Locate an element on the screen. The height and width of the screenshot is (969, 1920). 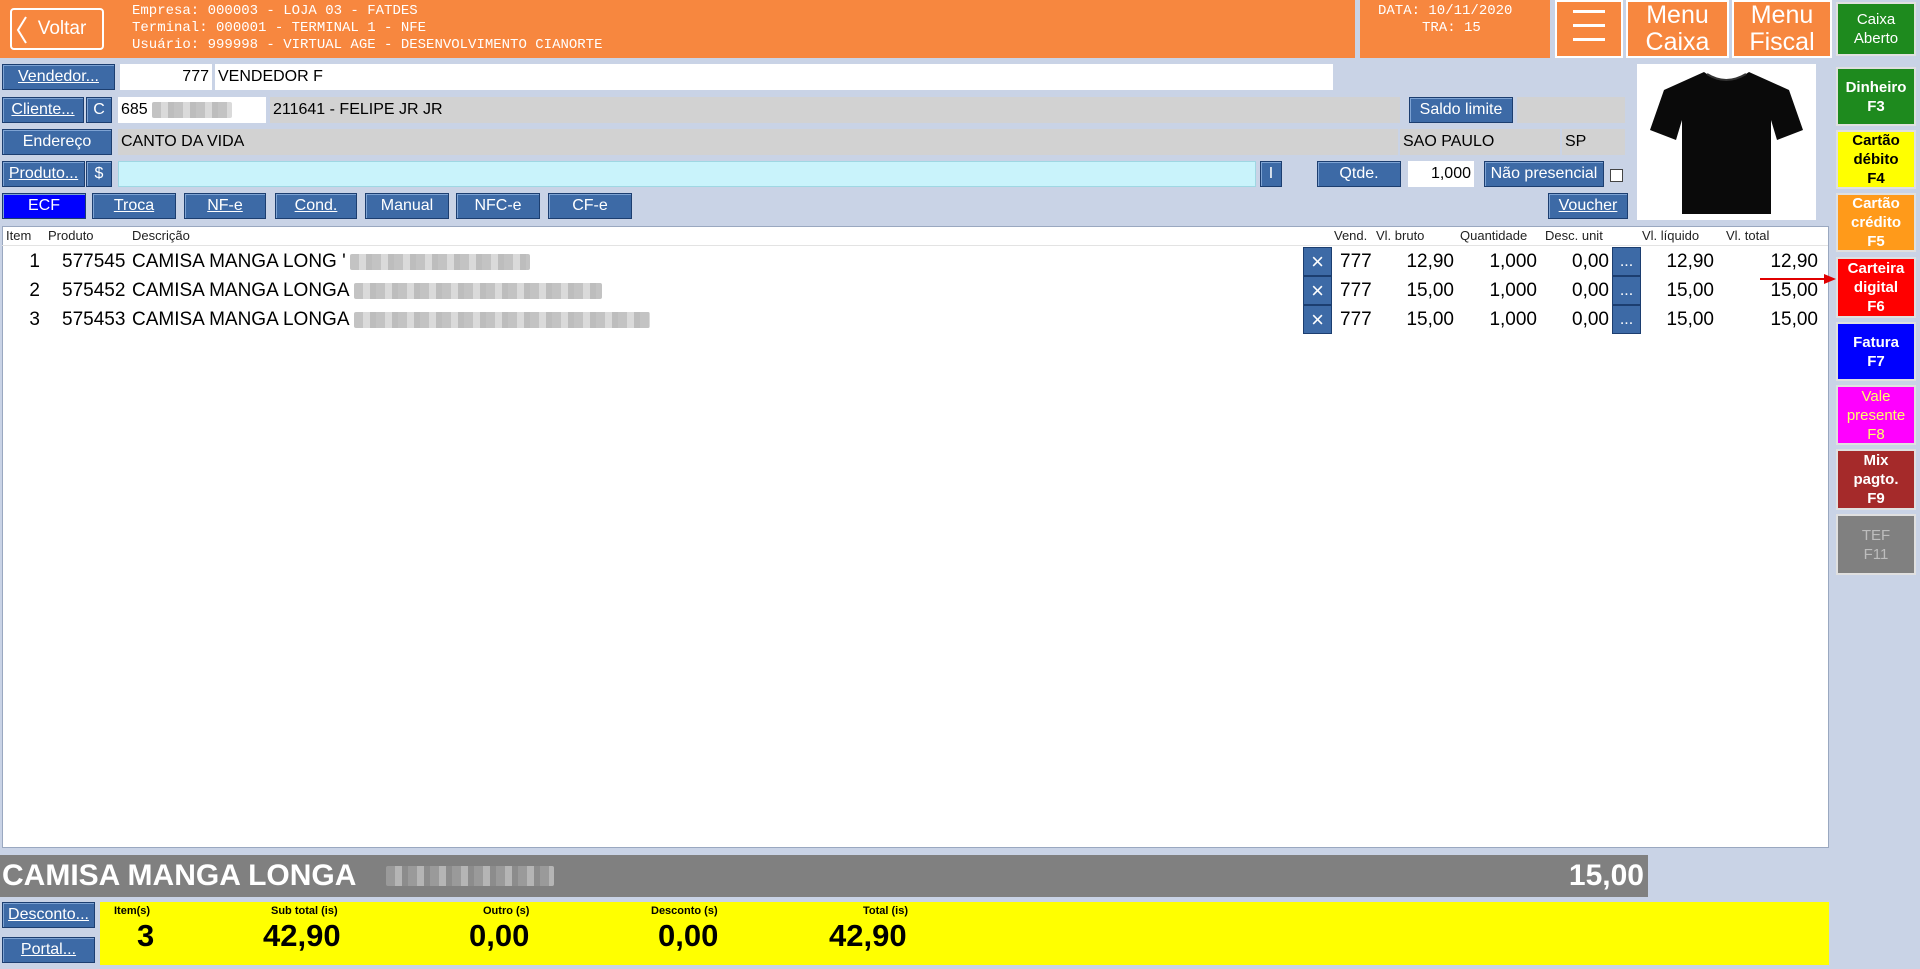
pay-cartao-debito-button: Cartão débito F4 is located at coordinates (1876, 159).